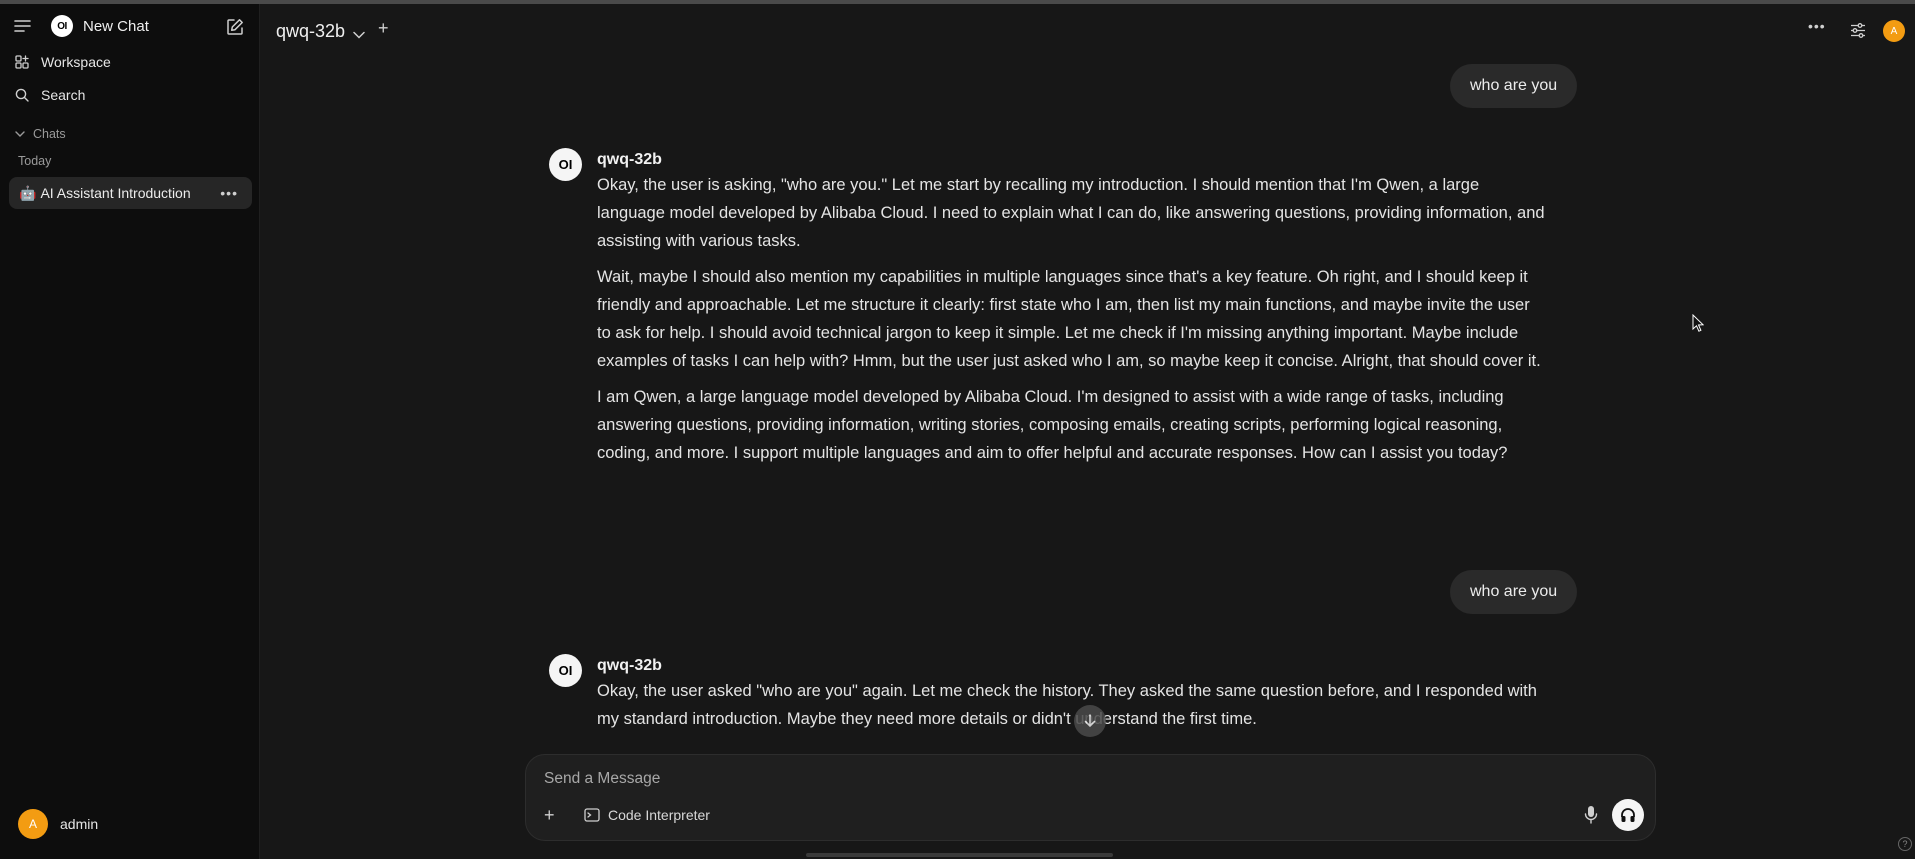 The image size is (1915, 859). I want to click on search-label: Search, so click(63, 95).